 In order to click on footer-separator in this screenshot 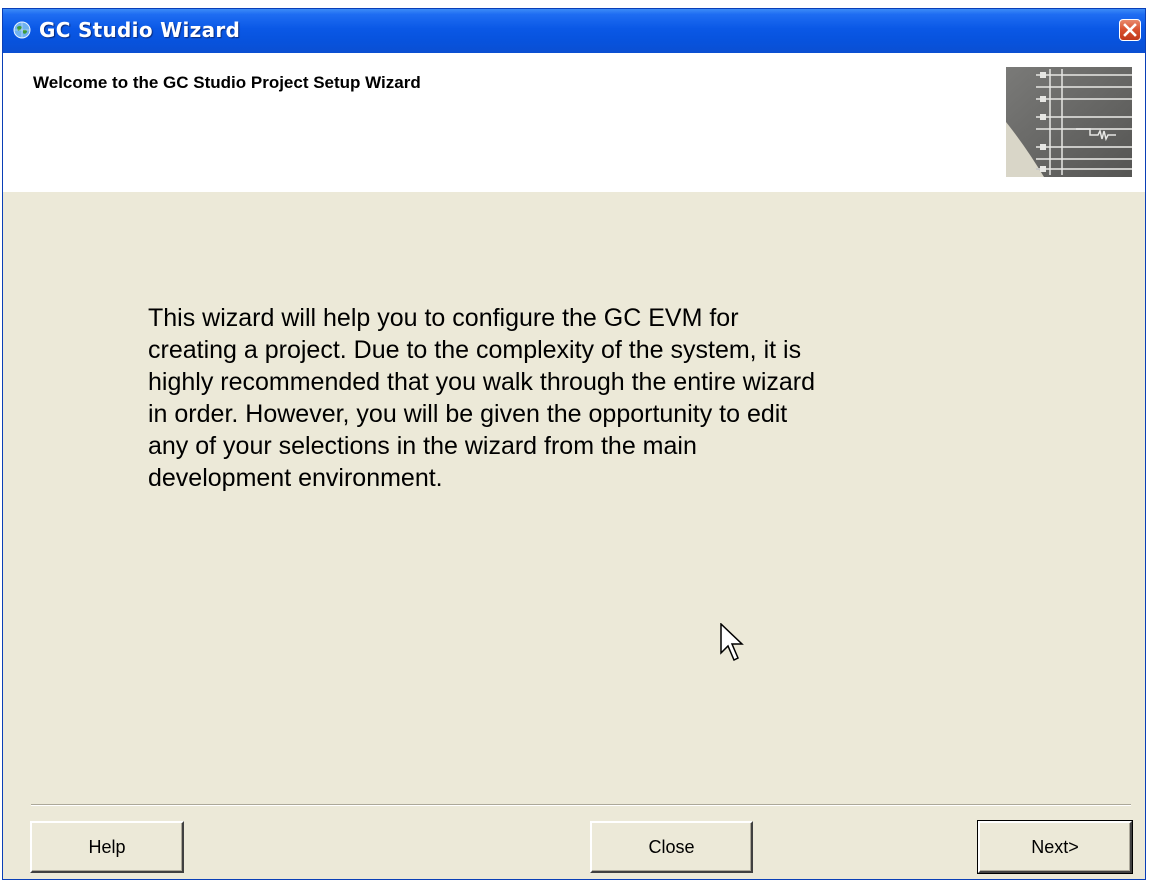, I will do `click(581, 805)`.